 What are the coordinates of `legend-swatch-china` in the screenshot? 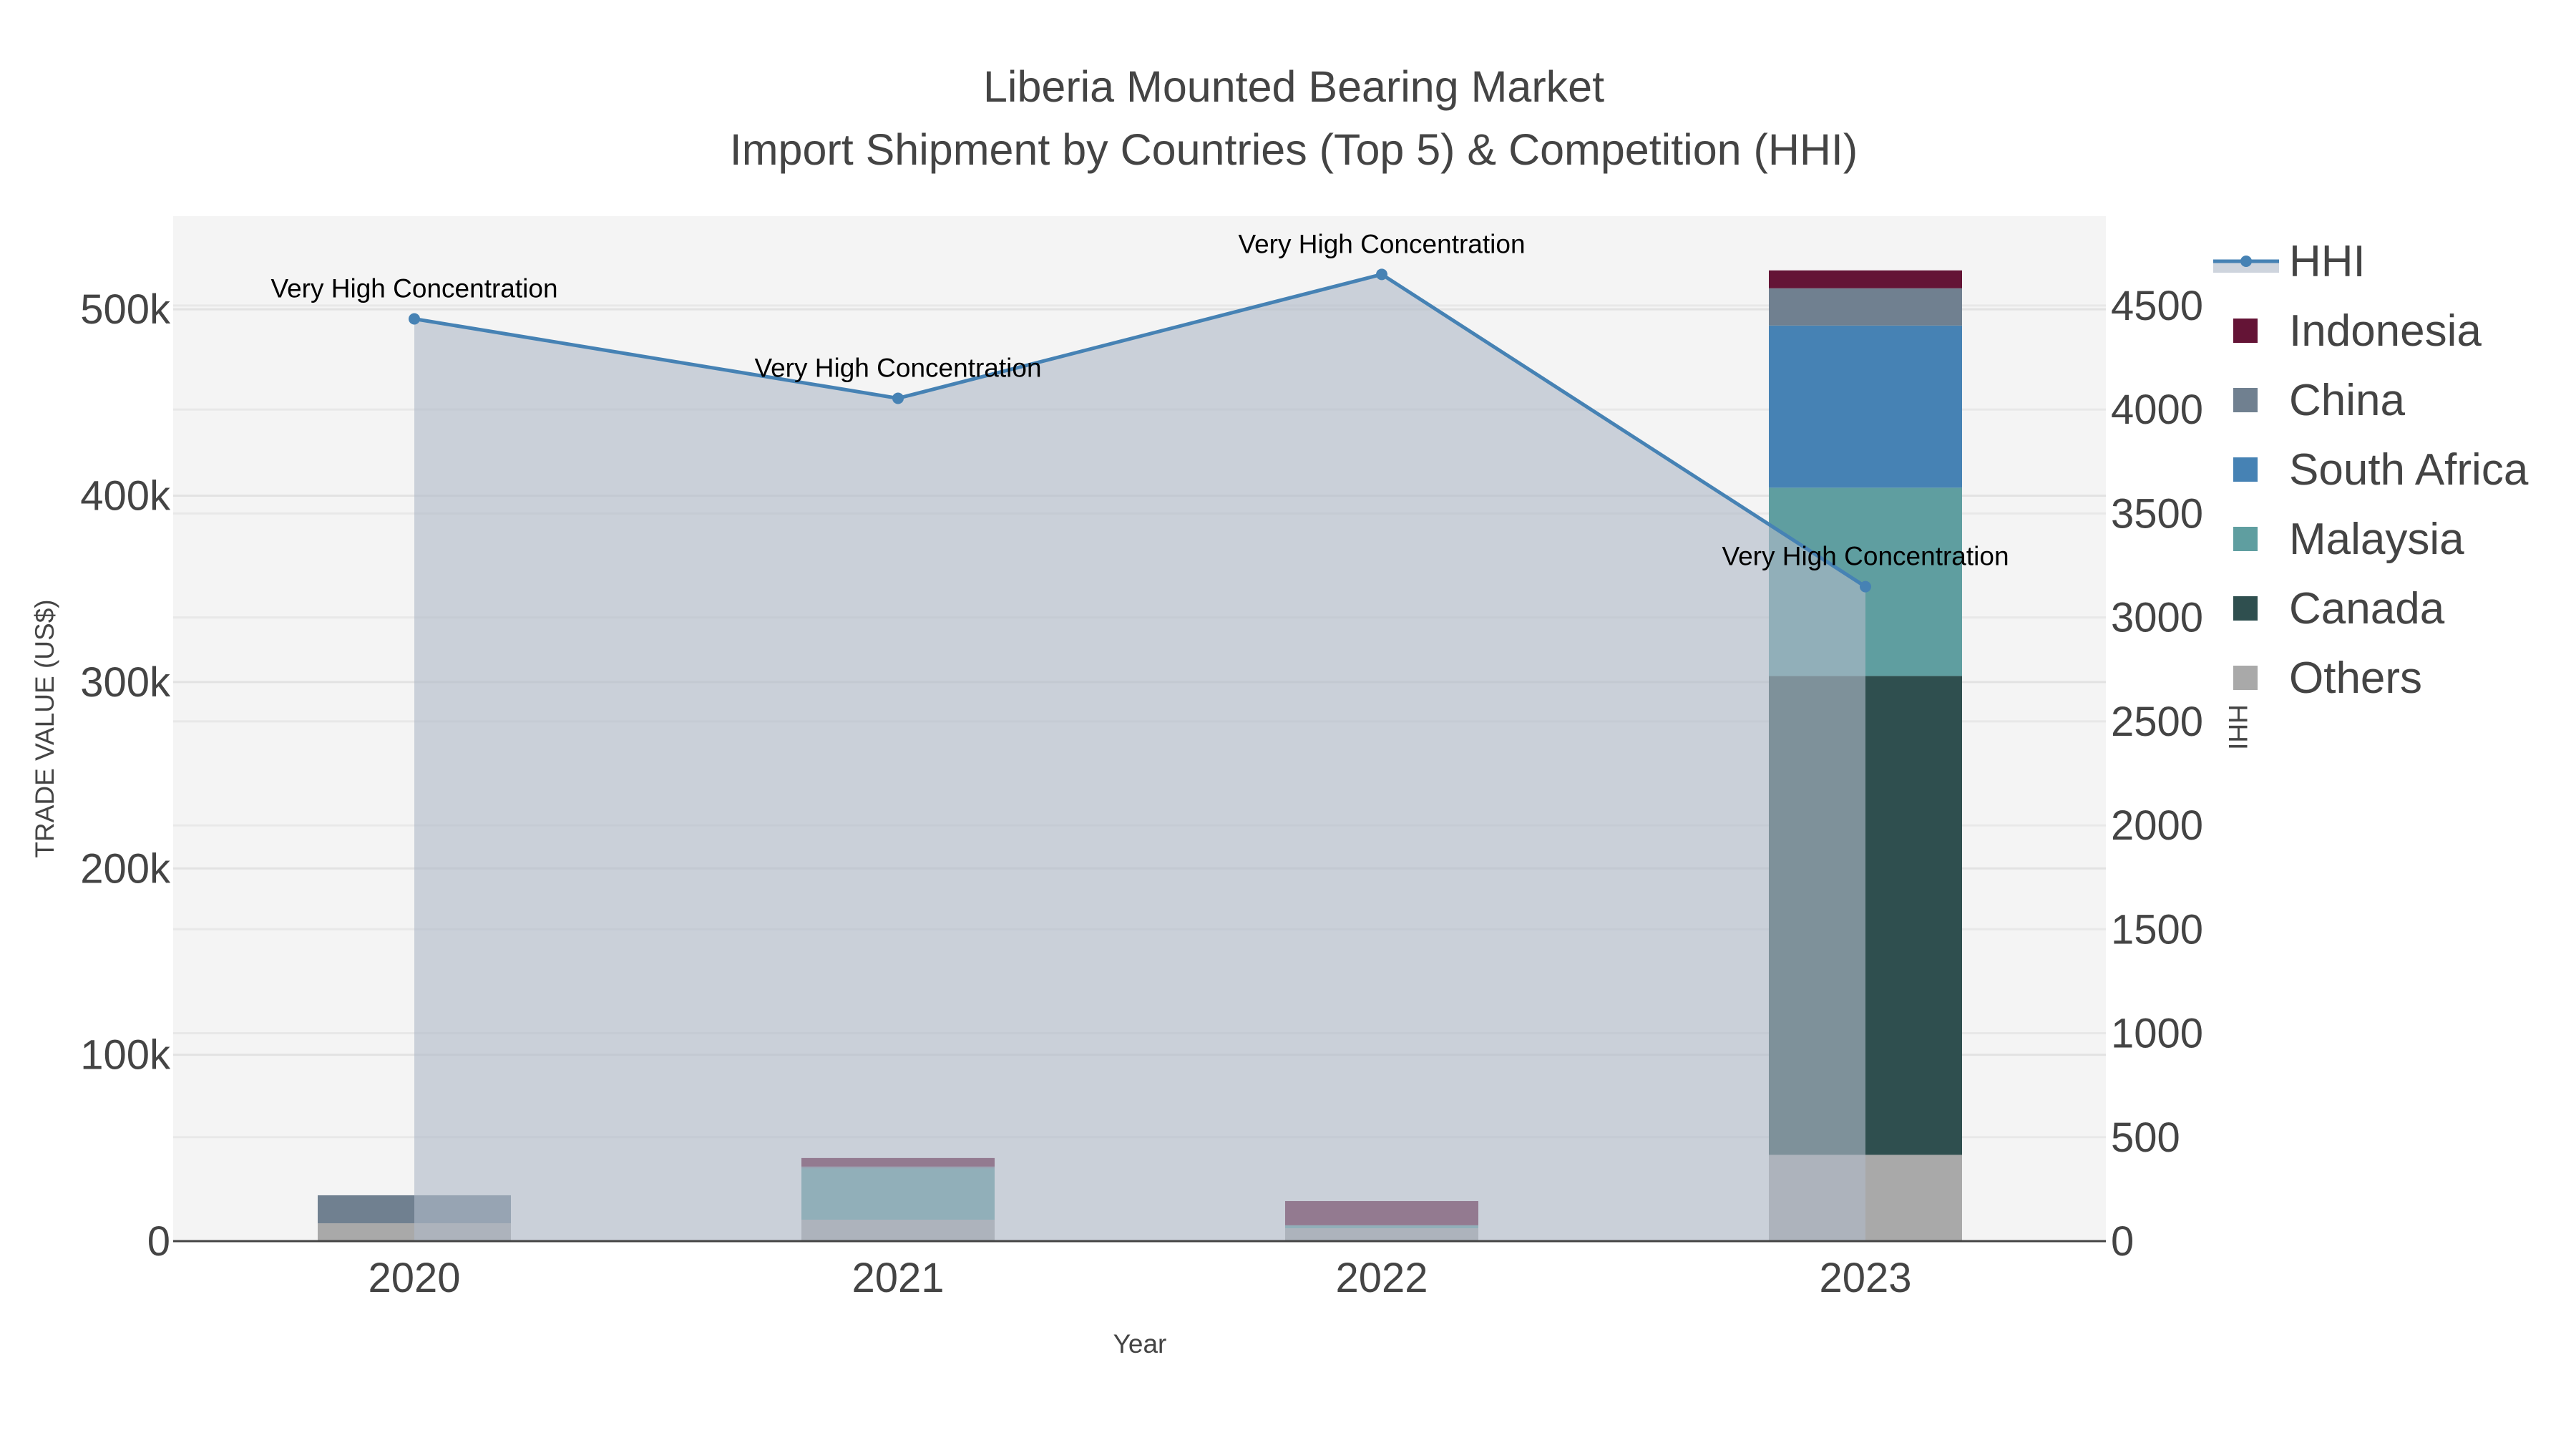 It's located at (2245, 400).